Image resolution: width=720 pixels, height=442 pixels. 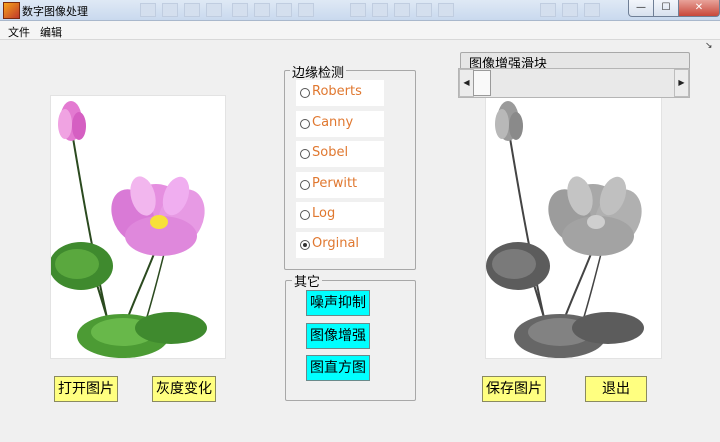 What do you see at coordinates (641, 8) in the screenshot?
I see `minimize-button: —` at bounding box center [641, 8].